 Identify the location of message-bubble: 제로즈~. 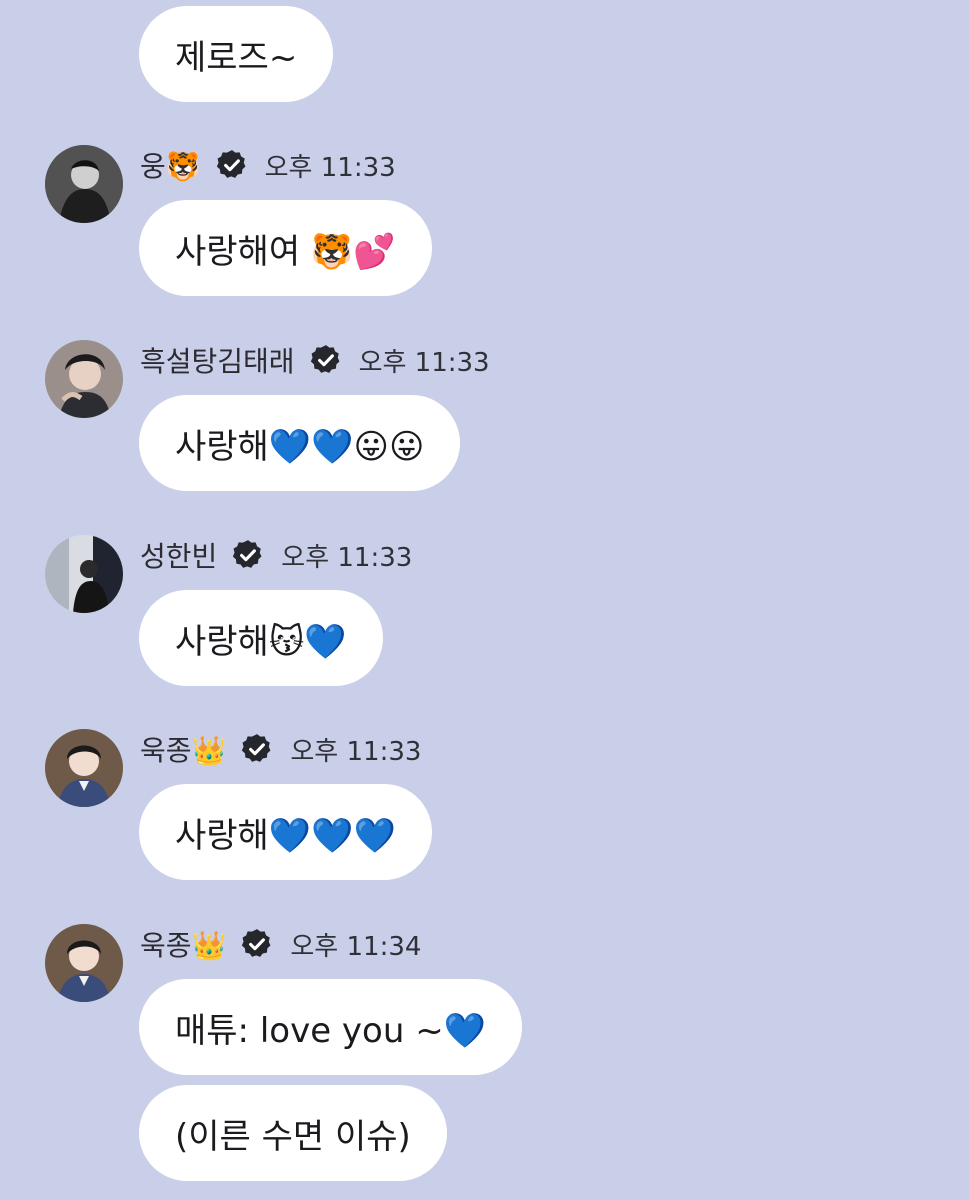
(236, 54).